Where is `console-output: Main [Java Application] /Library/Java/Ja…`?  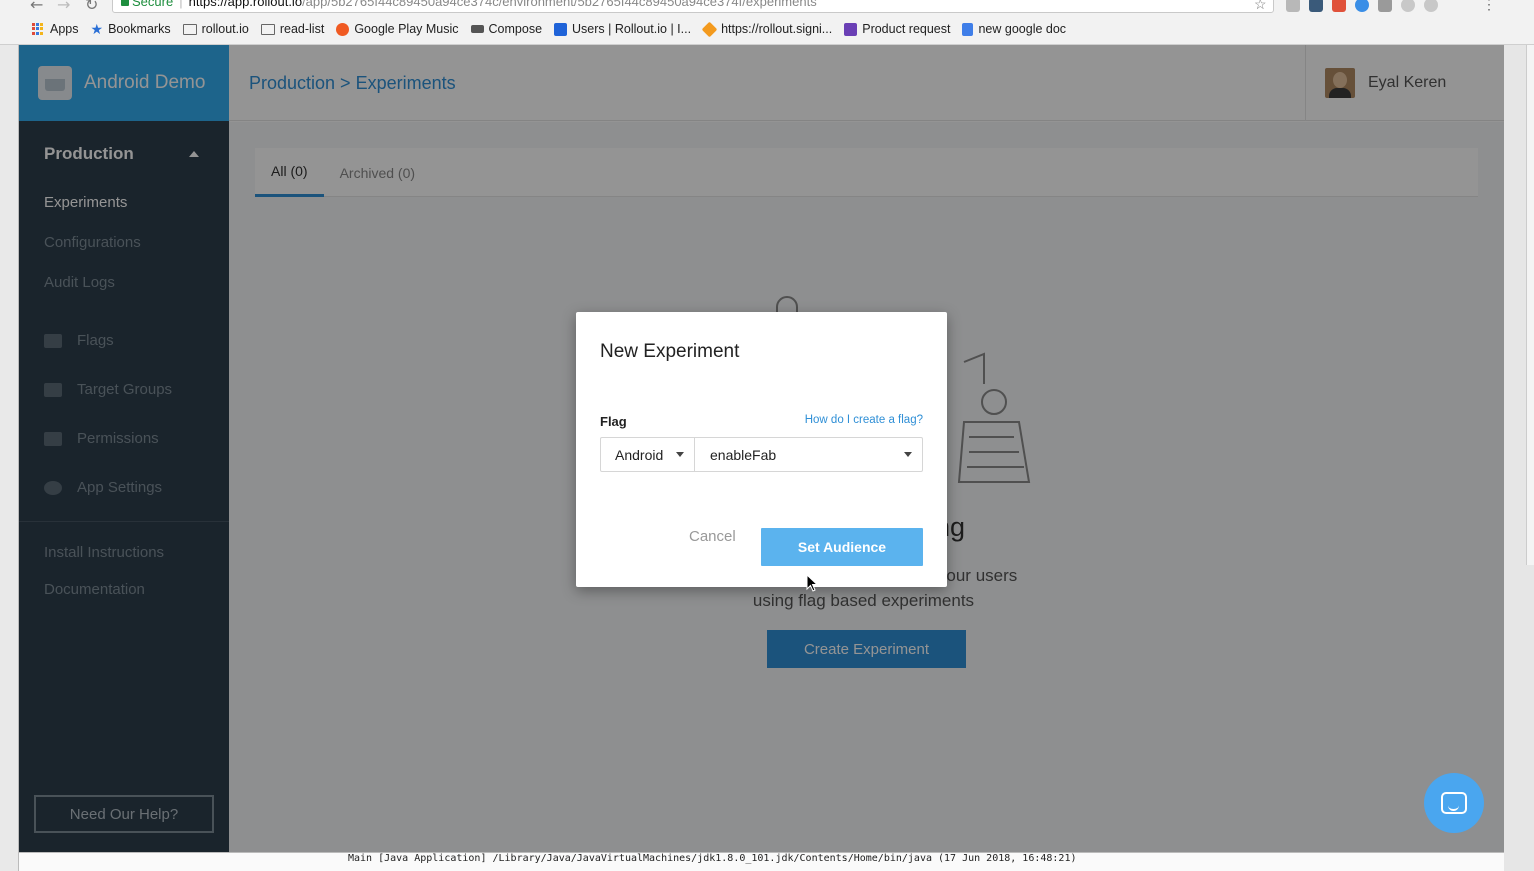
console-output: Main [Java Application] /Library/Java/Ja… is located at coordinates (761, 861).